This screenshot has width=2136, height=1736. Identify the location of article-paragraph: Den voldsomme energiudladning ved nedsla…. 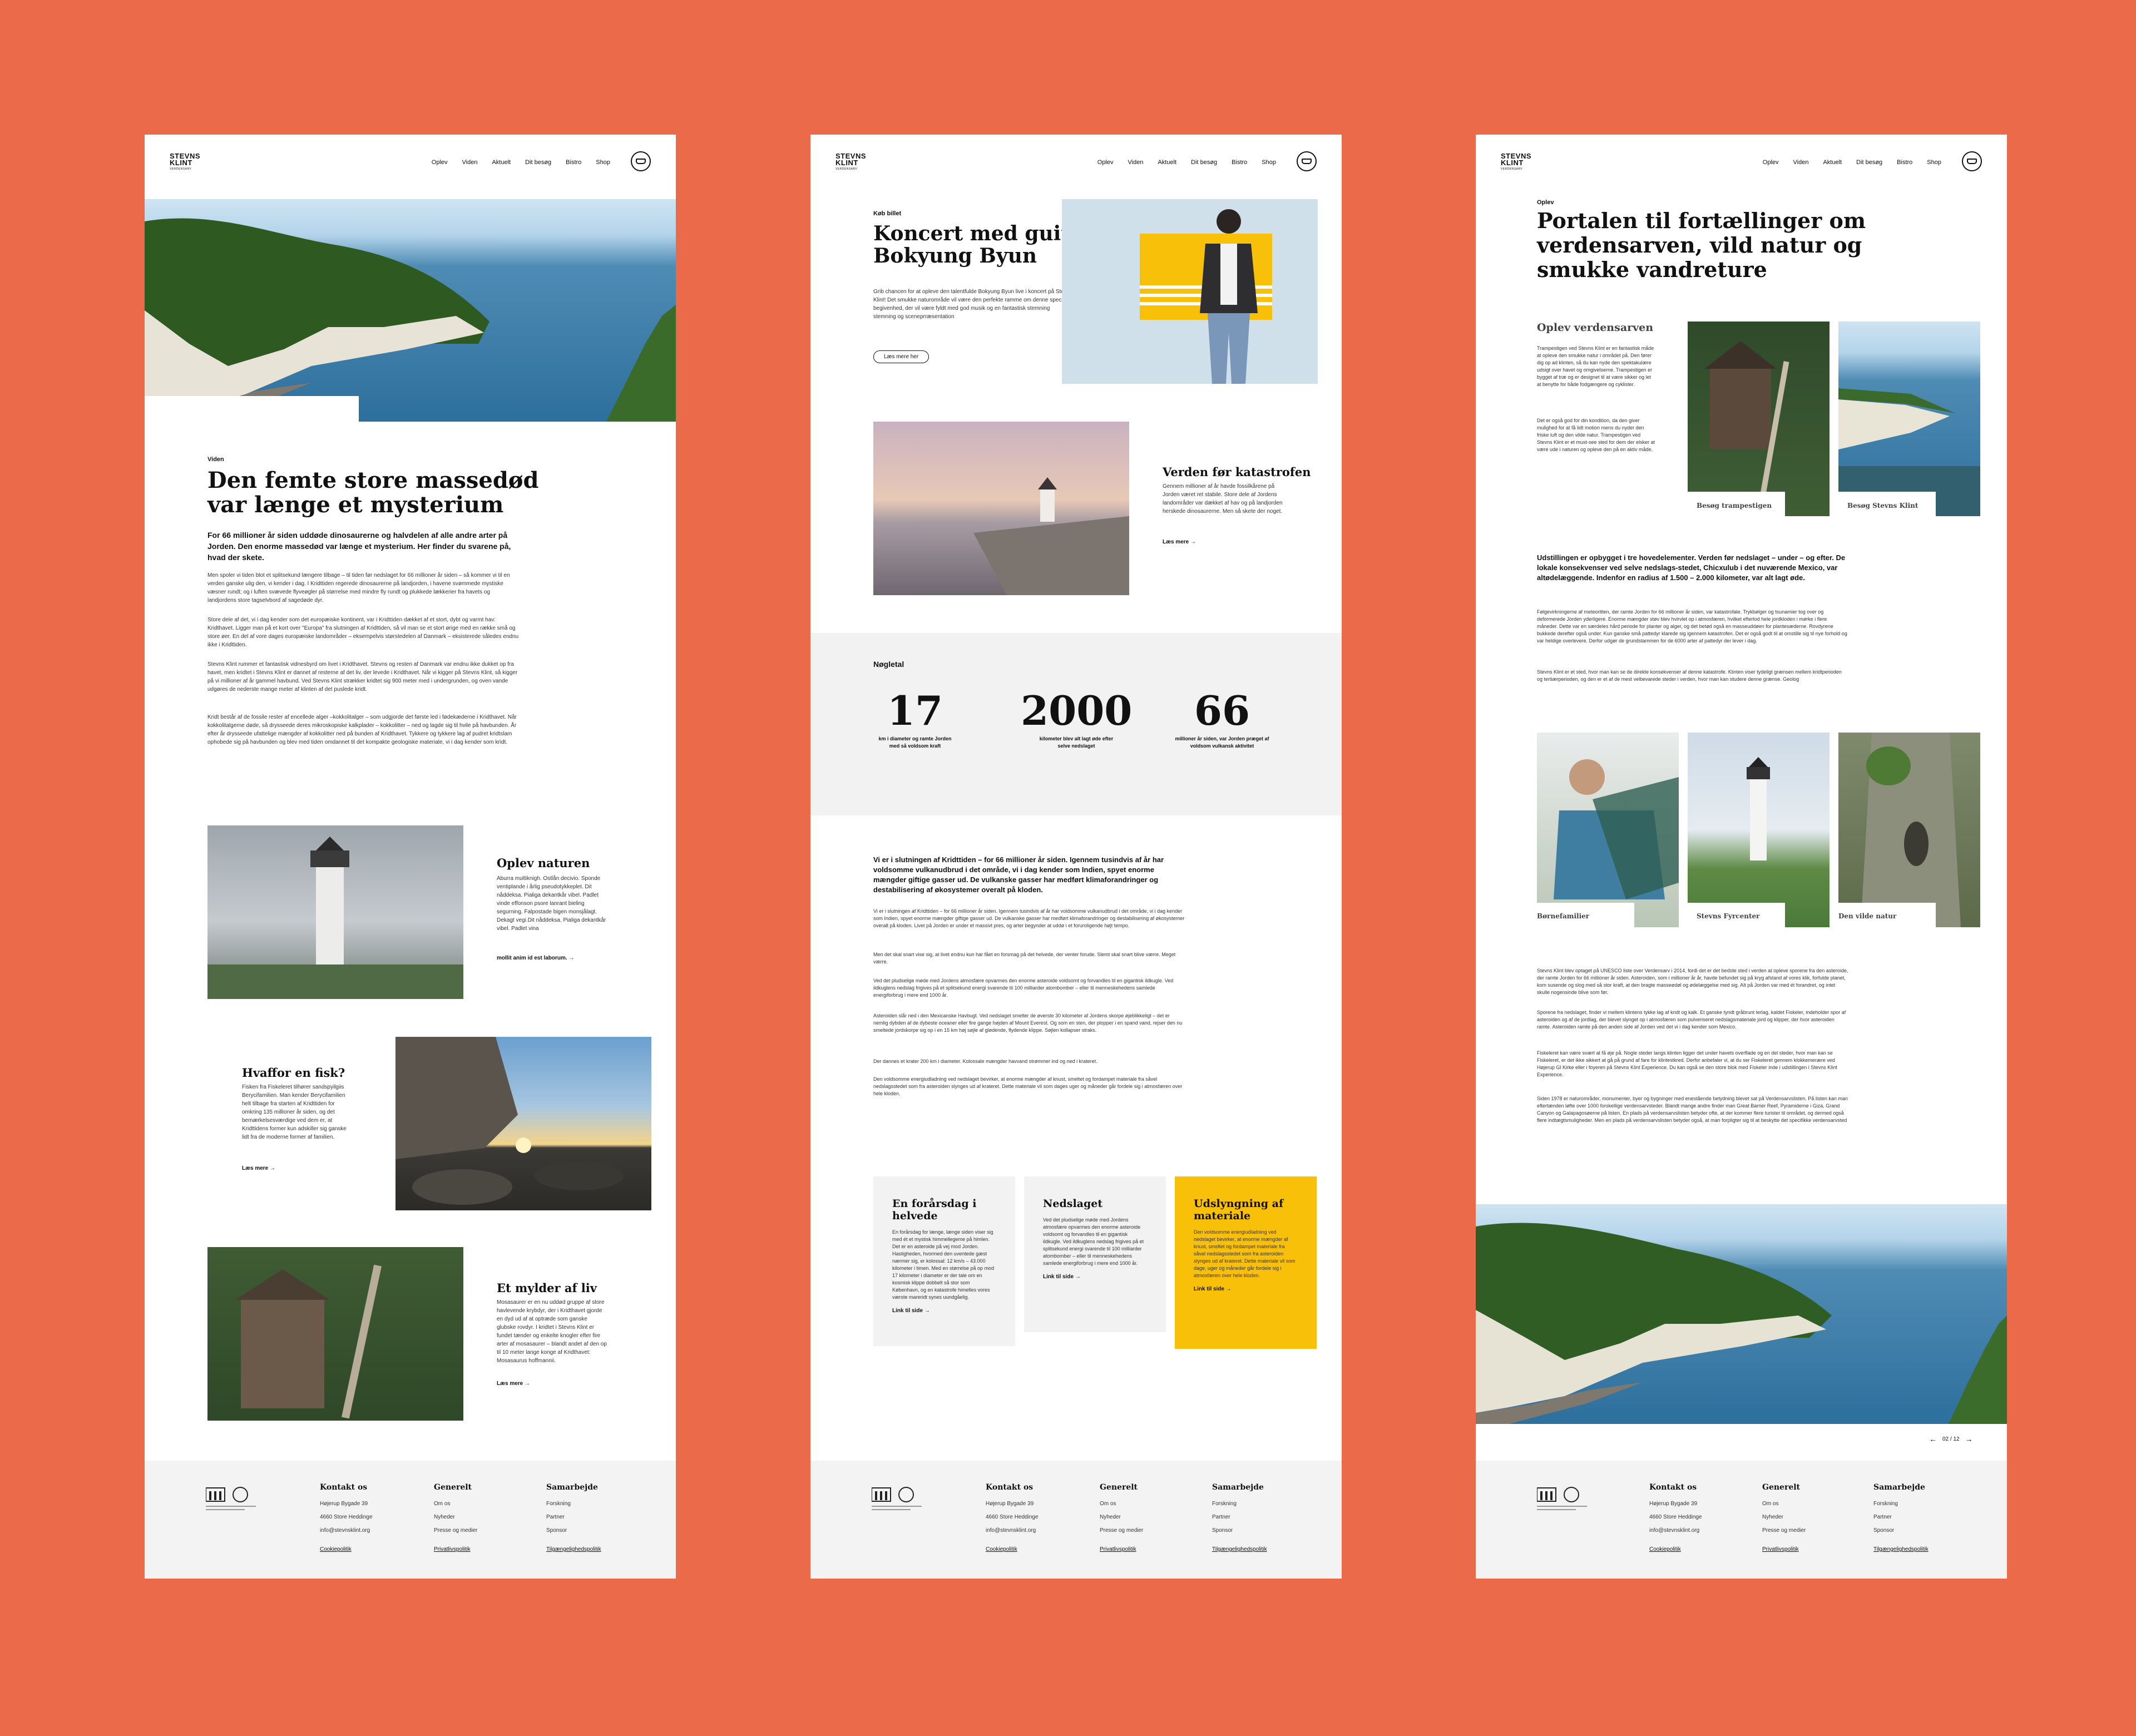
(1028, 1086).